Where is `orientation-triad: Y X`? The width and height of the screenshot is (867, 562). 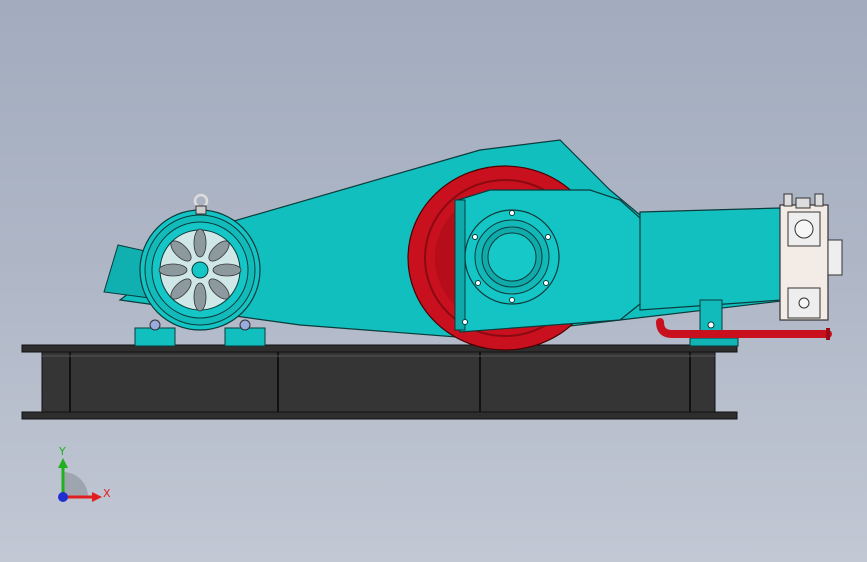
orientation-triad: Y X is located at coordinates (84, 473).